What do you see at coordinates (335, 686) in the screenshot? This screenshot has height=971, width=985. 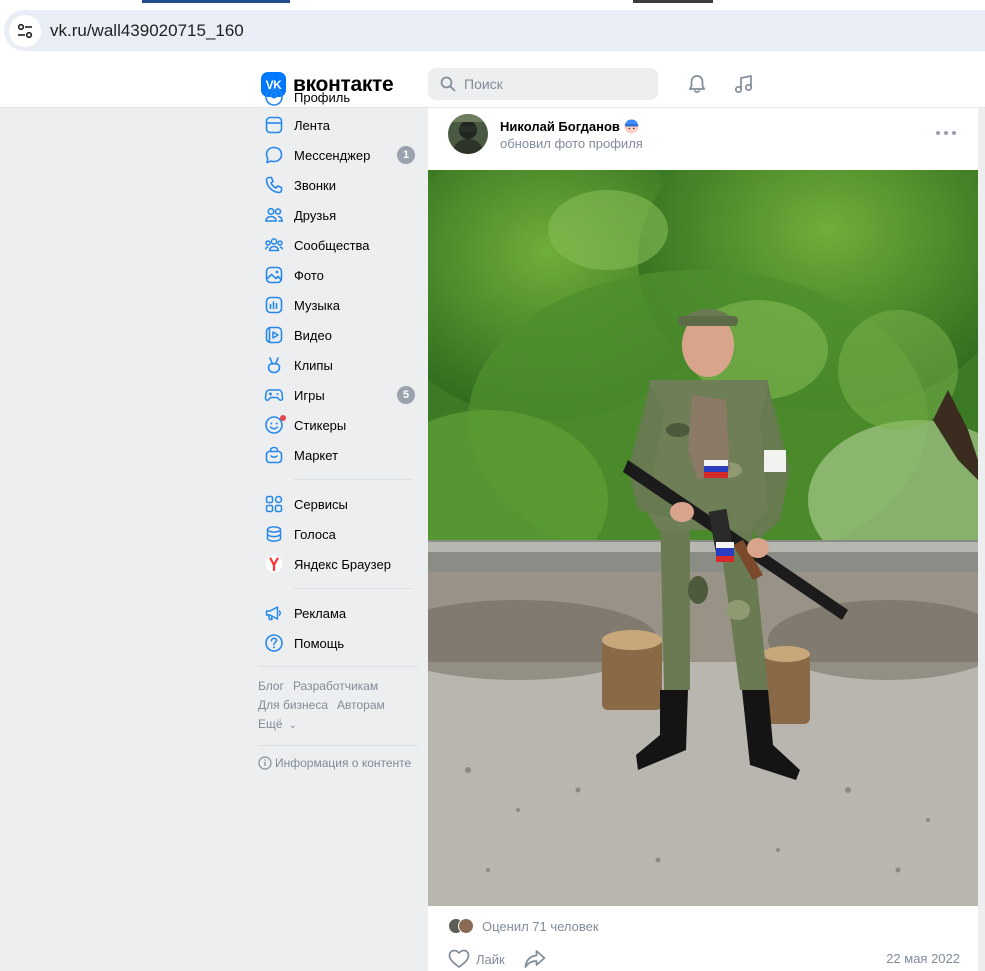 I see `footer-link-developers: Разработчикам` at bounding box center [335, 686].